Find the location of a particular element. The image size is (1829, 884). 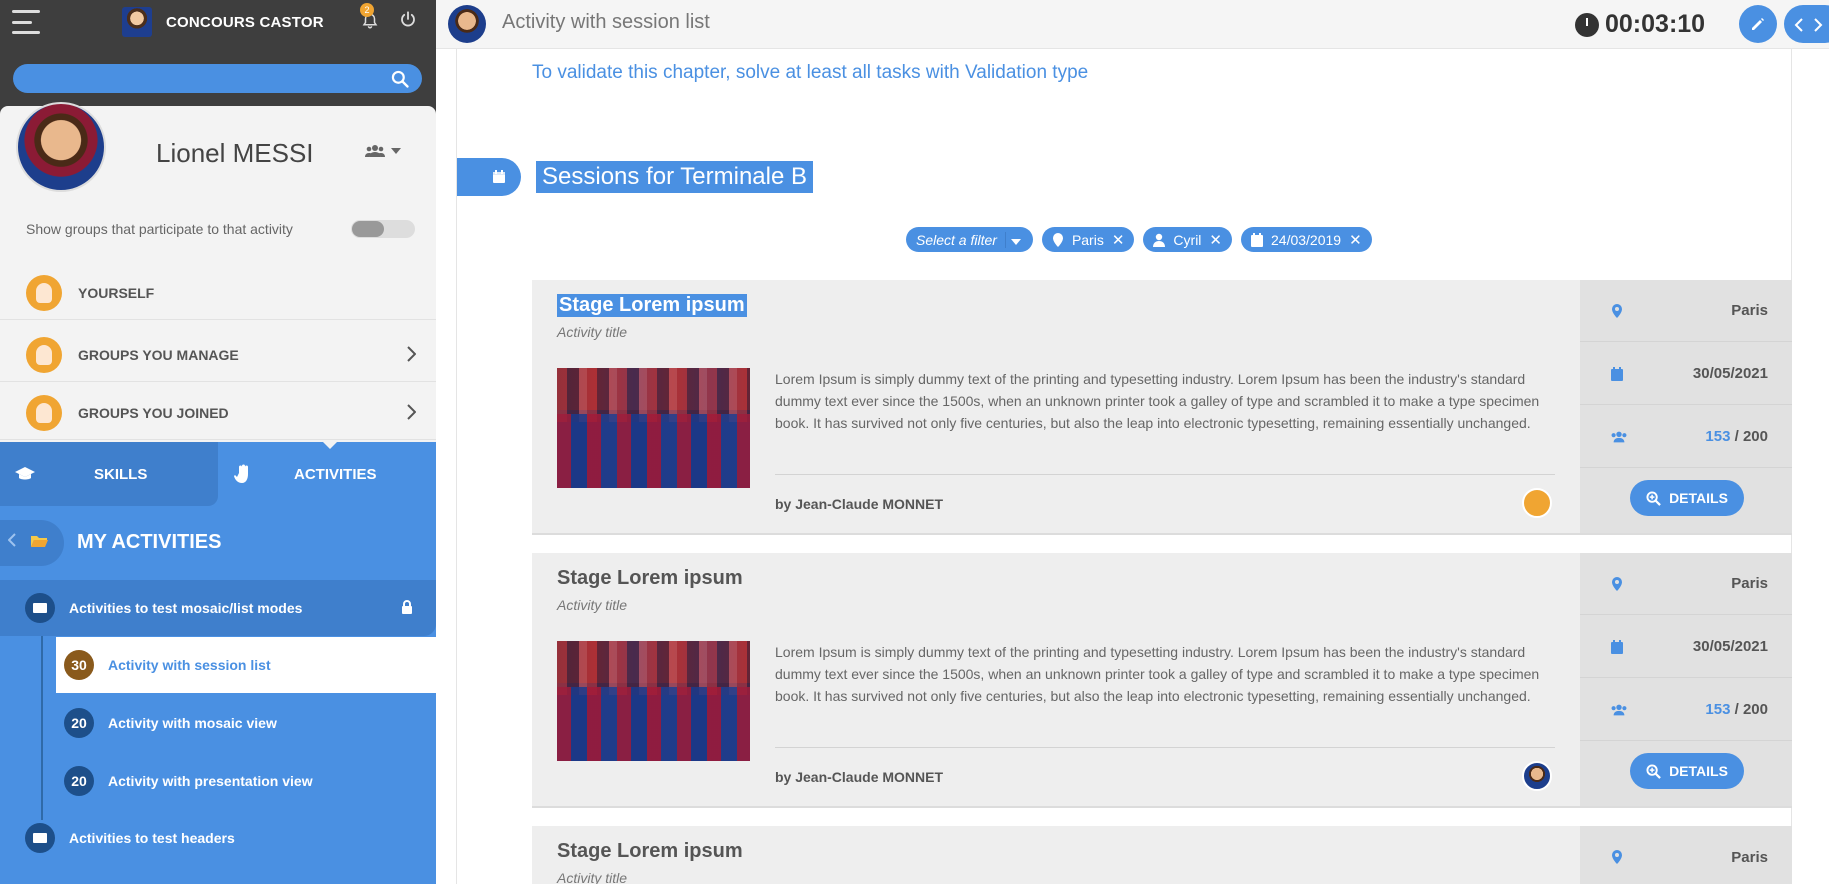

timer: 00:03:10 is located at coordinates (1640, 24).